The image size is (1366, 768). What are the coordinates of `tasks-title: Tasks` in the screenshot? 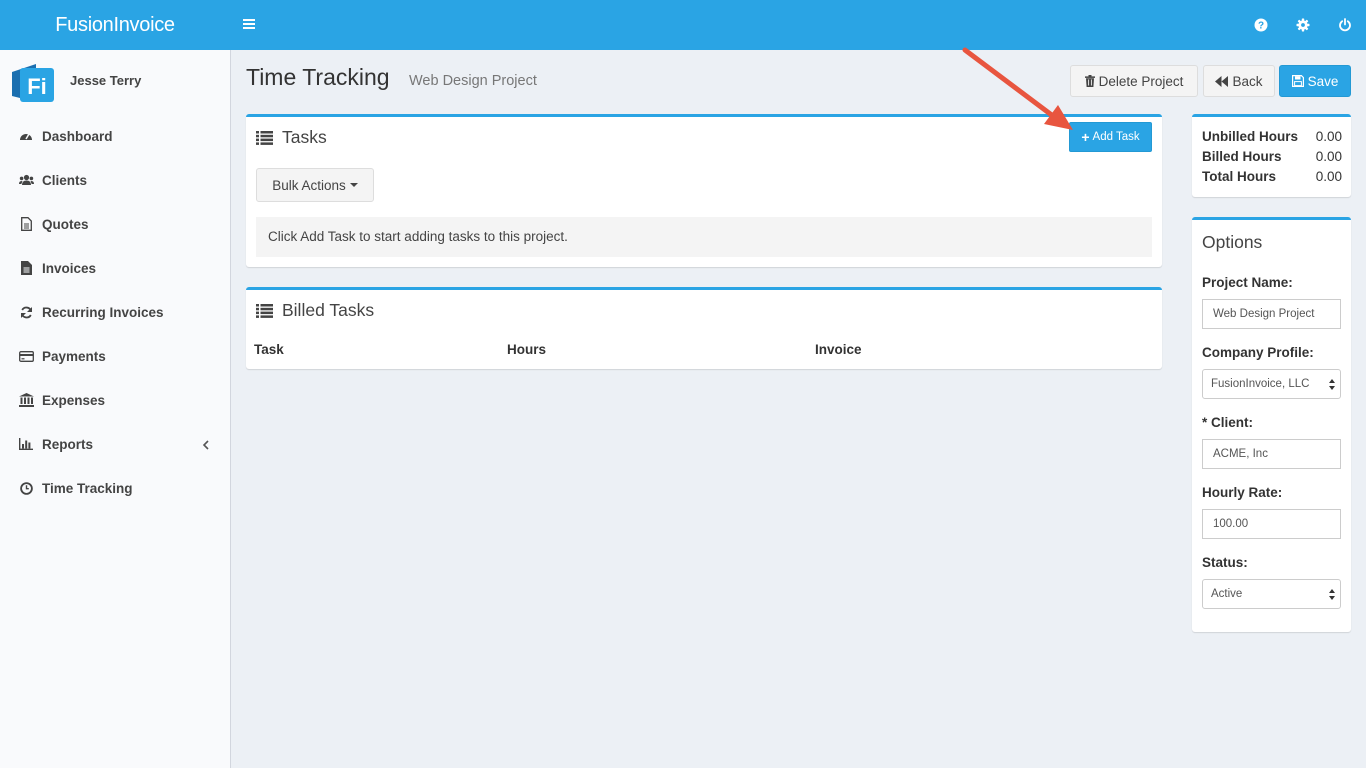 It's located at (291, 137).